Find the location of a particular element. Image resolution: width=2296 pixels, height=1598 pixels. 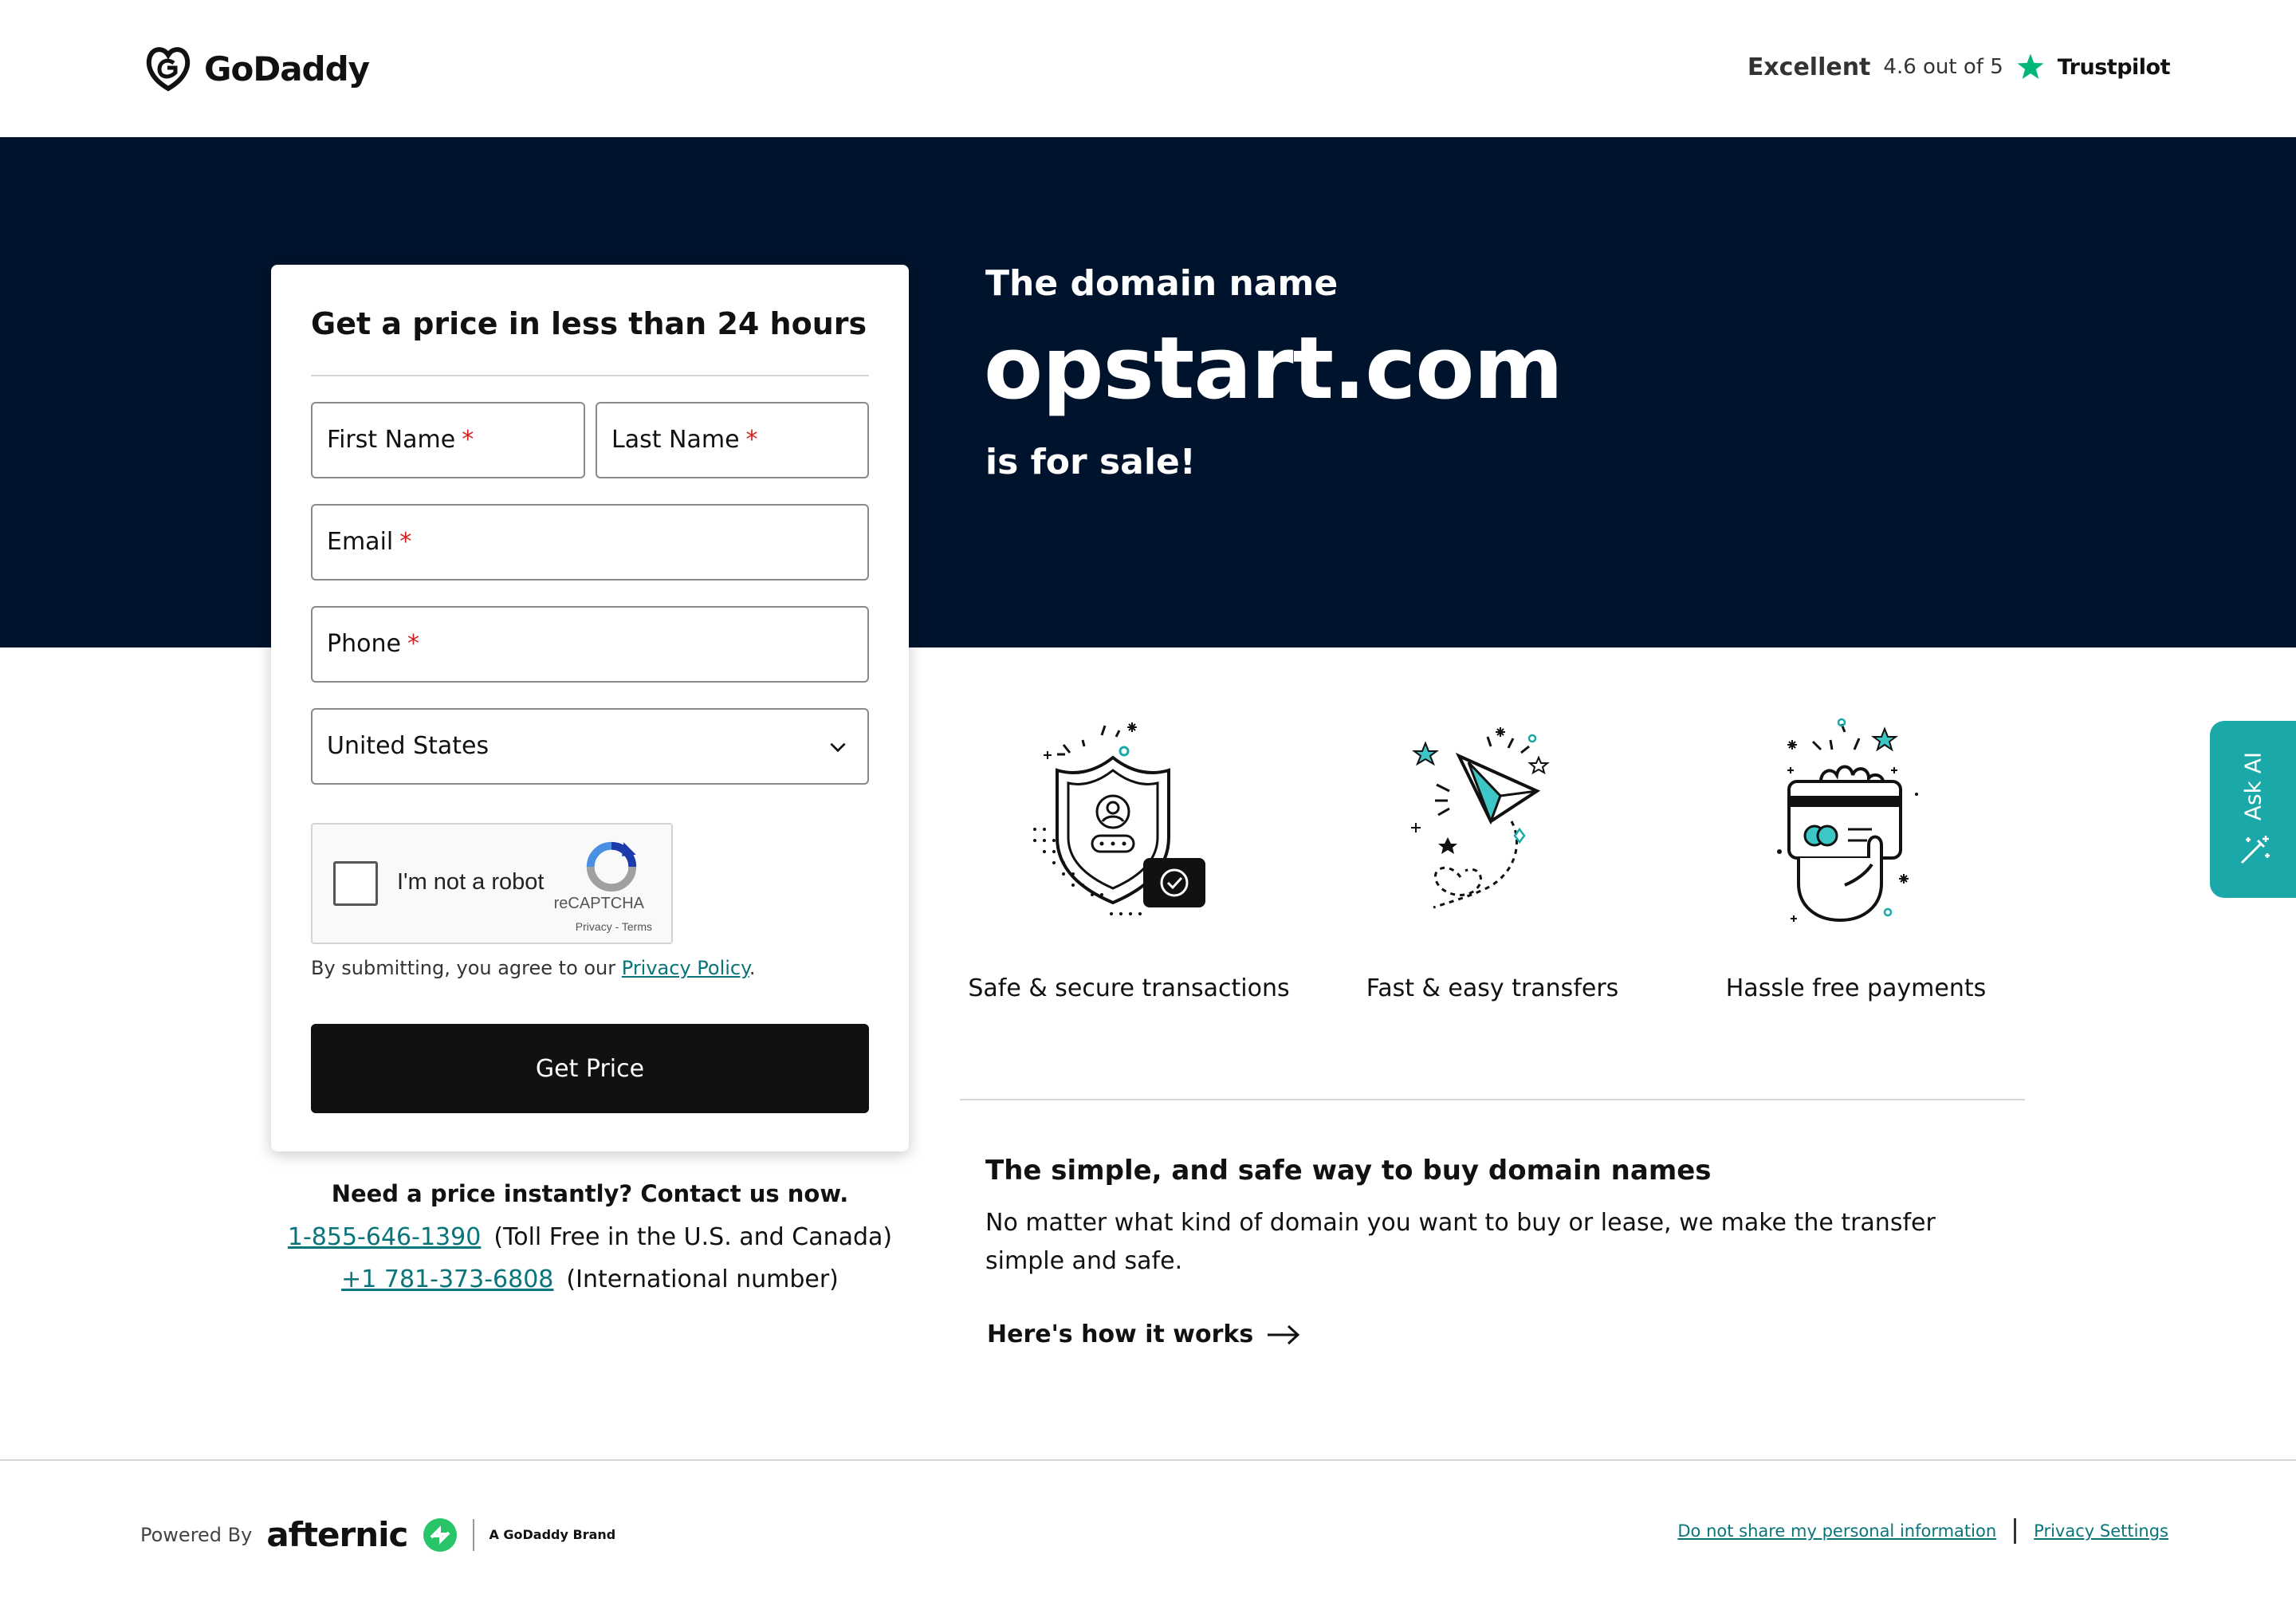

hero-line1: The domain name is located at coordinates (1162, 283).